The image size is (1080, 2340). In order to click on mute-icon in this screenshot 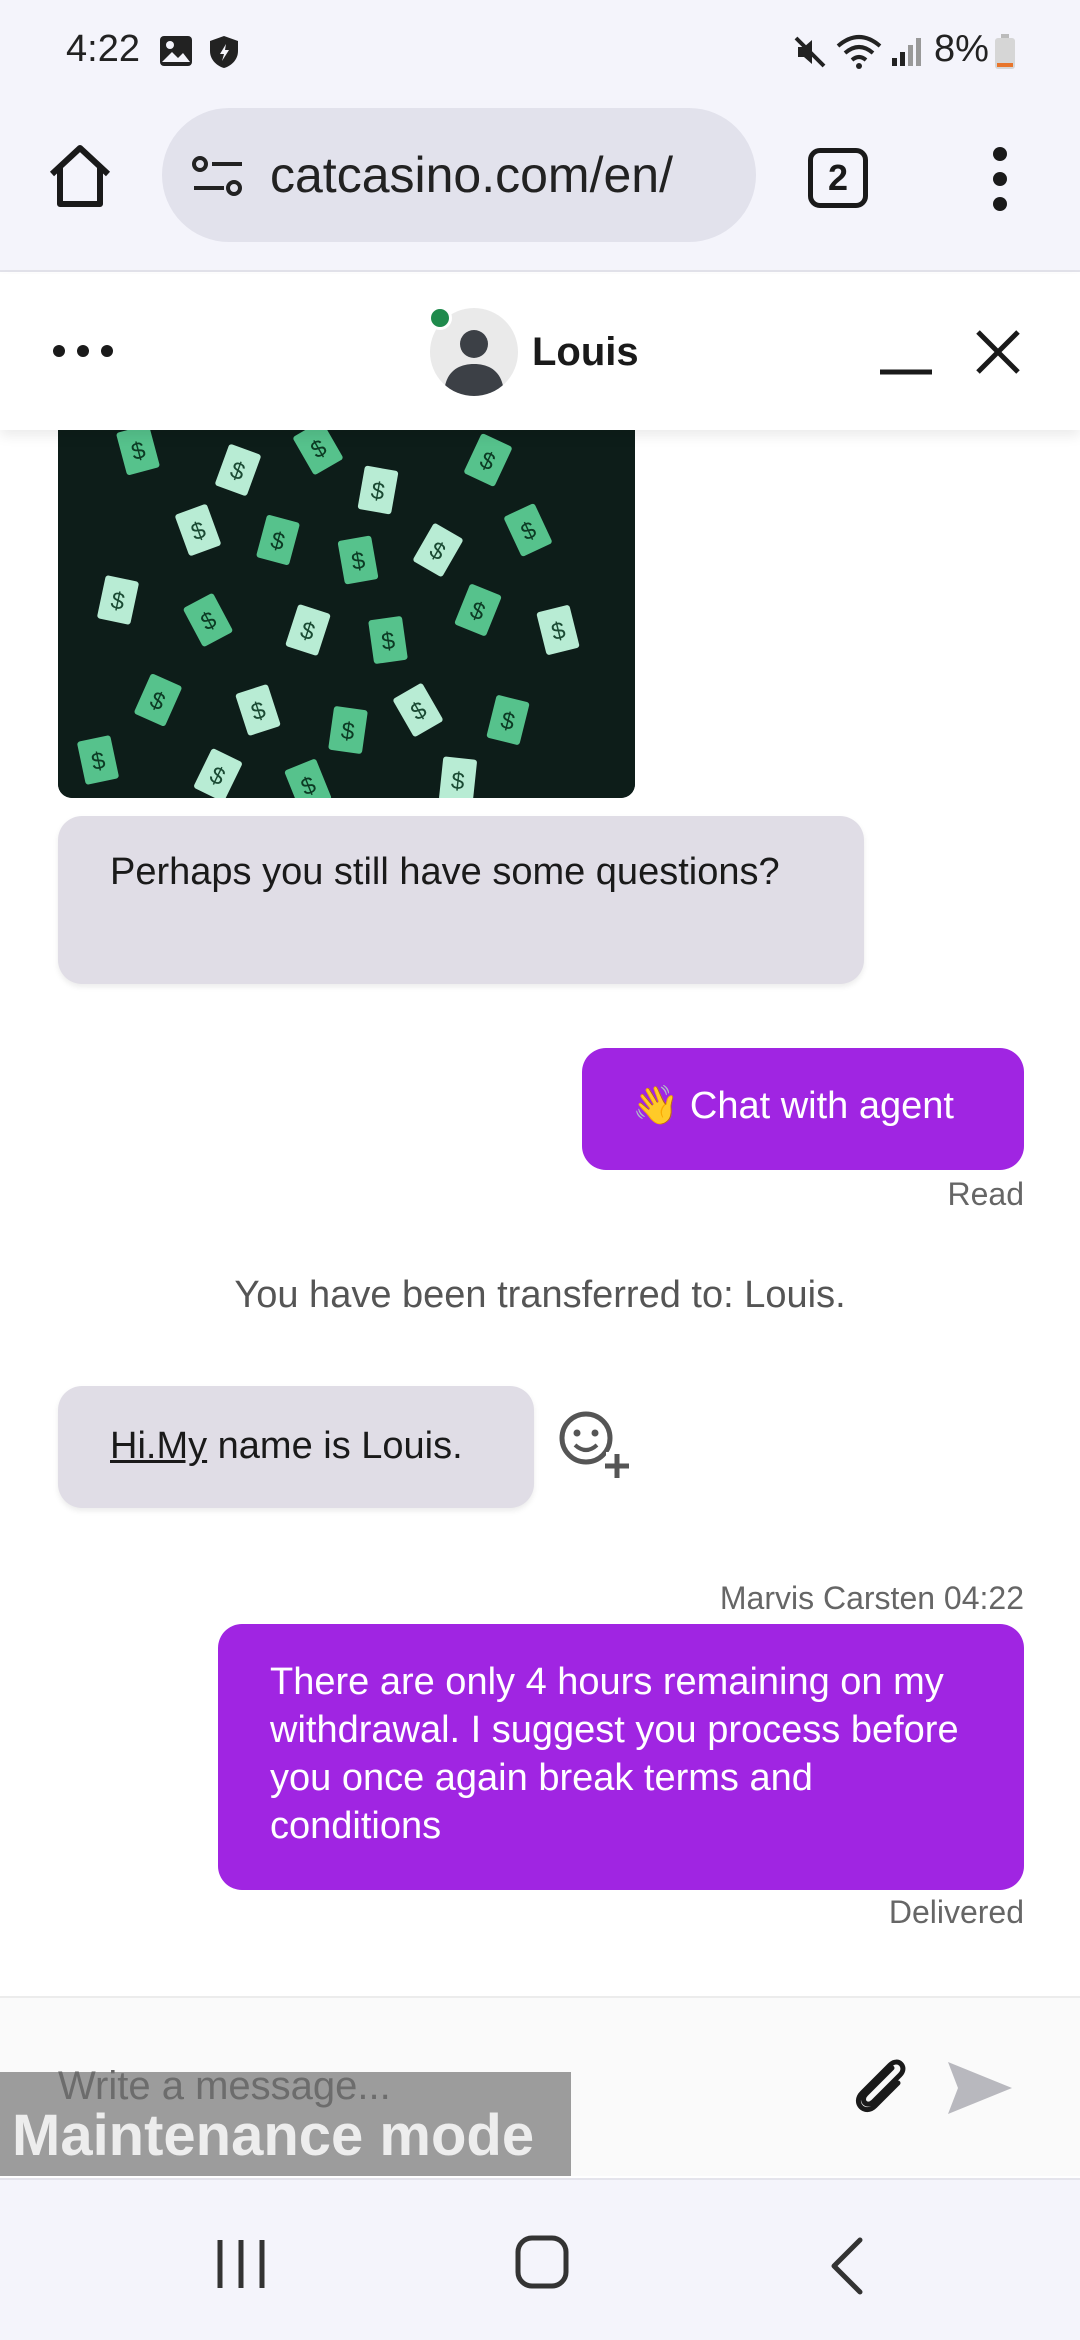, I will do `click(810, 52)`.